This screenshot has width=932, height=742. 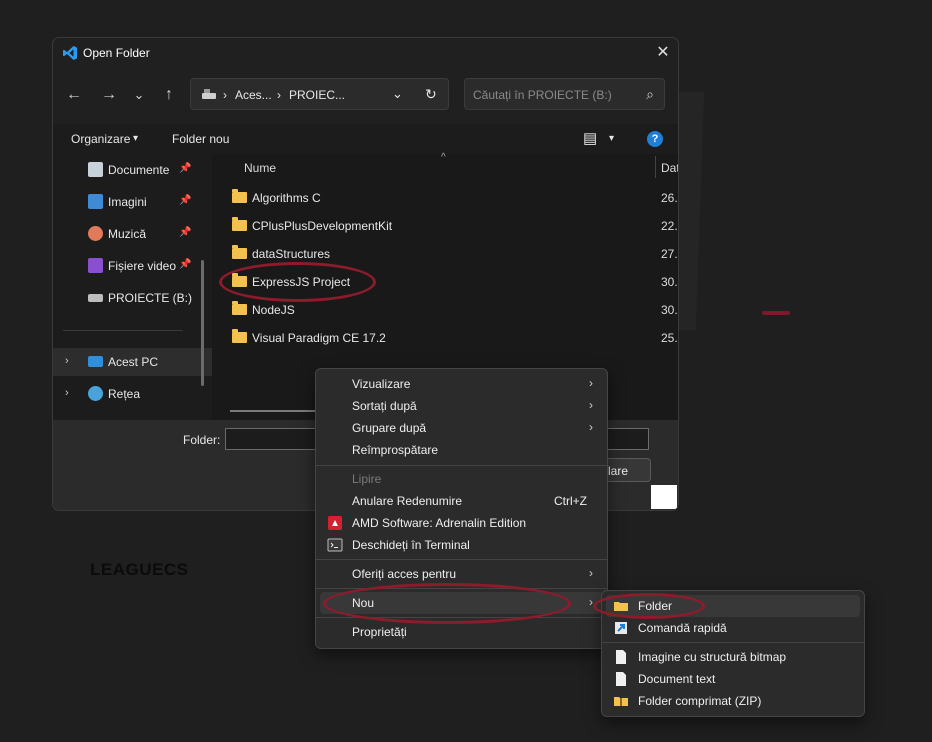 I want to click on file-row-expressjs-project: ExpressJS Project 30., so click(x=445, y=282).